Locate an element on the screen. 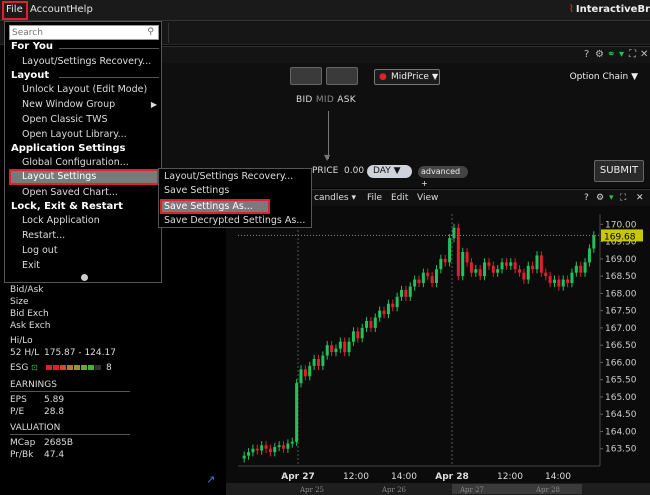 This screenshot has width=650, height=495. link-icon: ⚭ is located at coordinates (611, 54).